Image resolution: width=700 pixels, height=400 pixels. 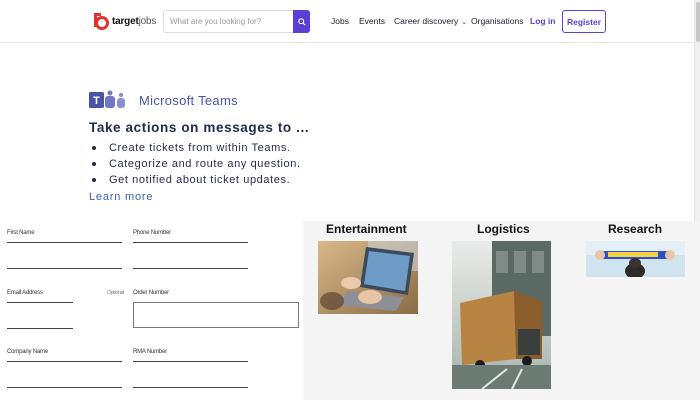 I want to click on search-input, so click(x=229, y=21).